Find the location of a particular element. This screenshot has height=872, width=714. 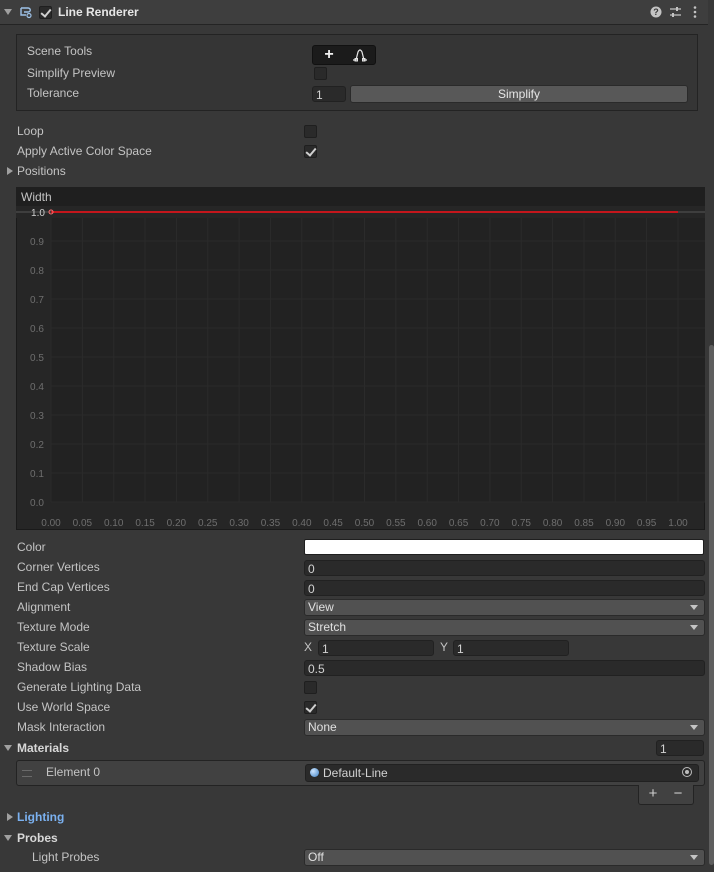

y-tick-label: 0.5 is located at coordinates (37, 358).